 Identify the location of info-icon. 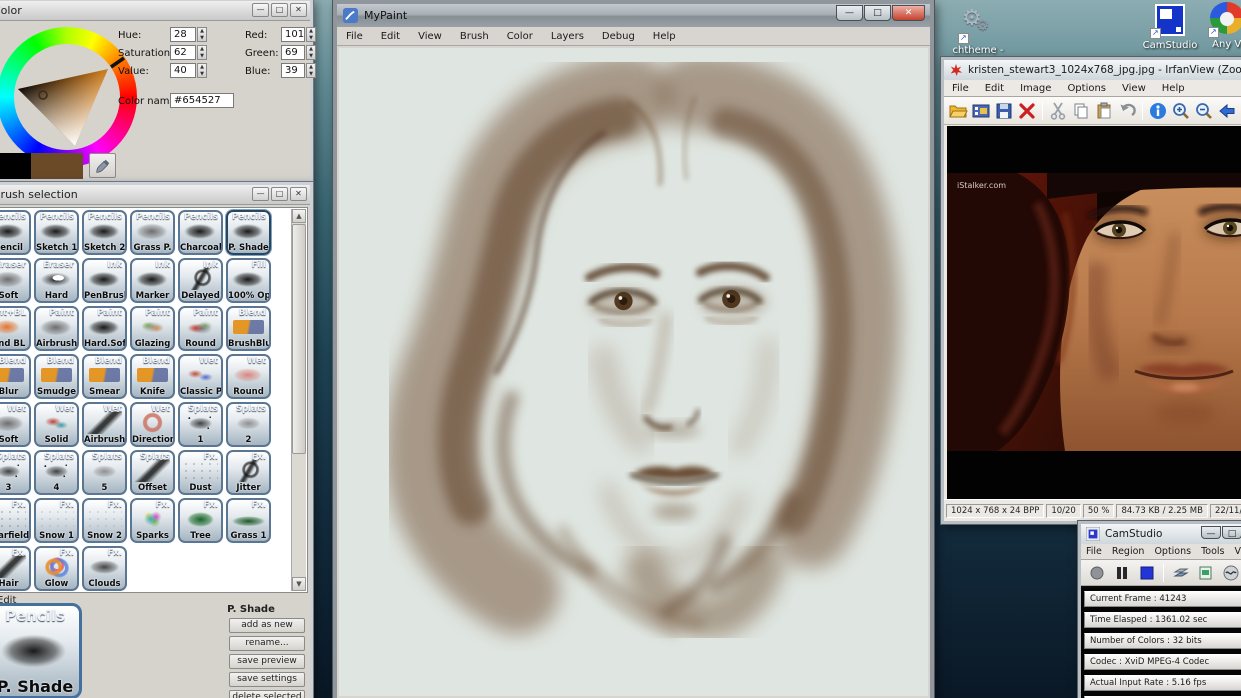
(1158, 111).